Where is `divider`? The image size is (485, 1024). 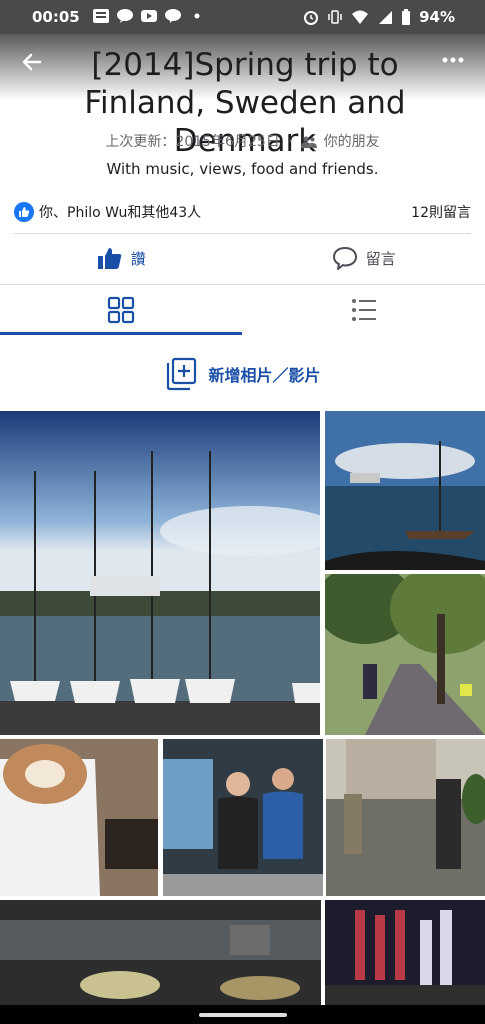 divider is located at coordinates (242, 233).